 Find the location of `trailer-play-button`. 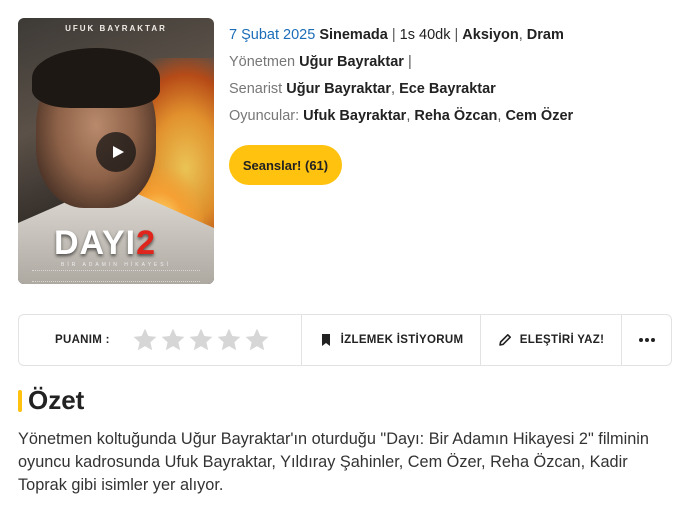

trailer-play-button is located at coordinates (116, 152).